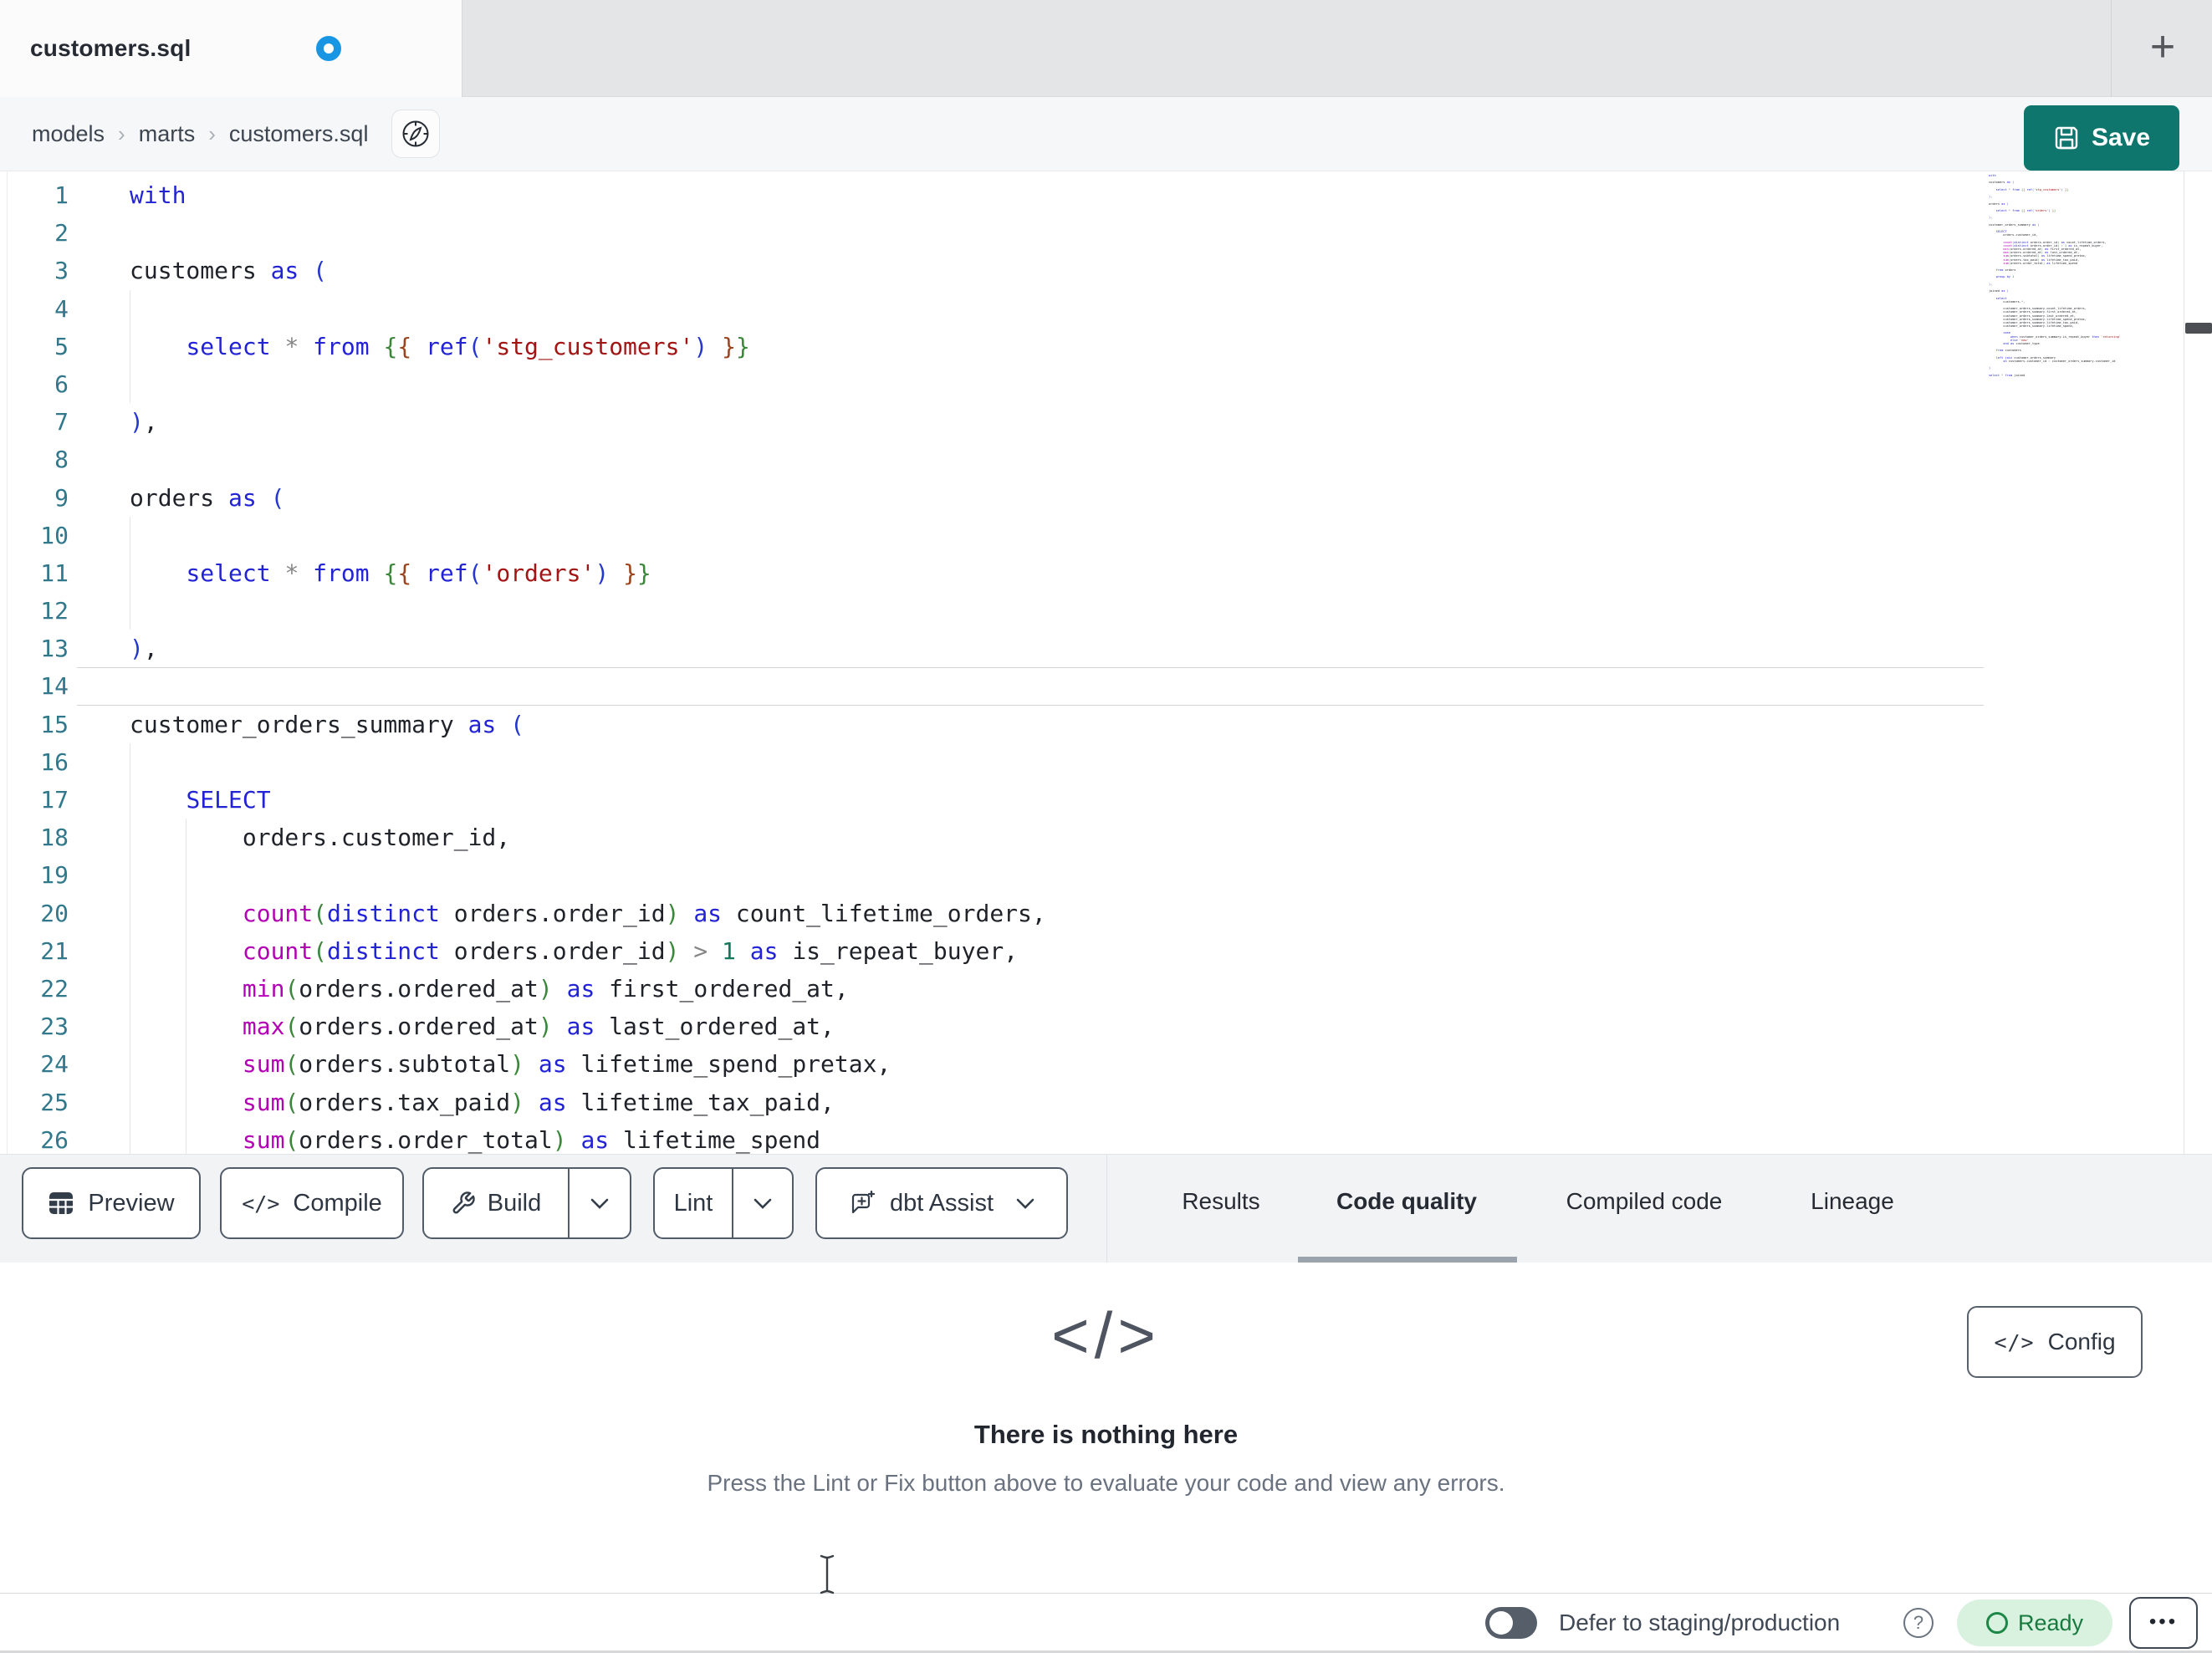 Image resolution: width=2212 pixels, height=1653 pixels. I want to click on breadcrumb-models: models, so click(69, 134).